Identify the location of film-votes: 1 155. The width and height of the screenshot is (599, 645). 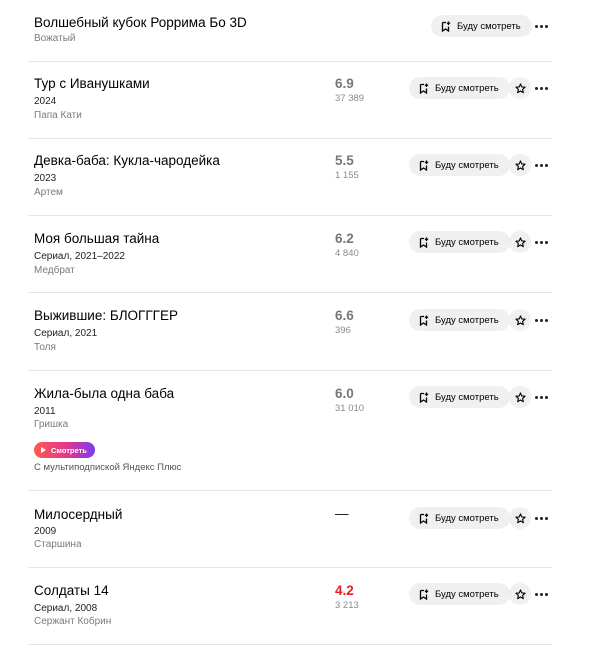
(347, 175).